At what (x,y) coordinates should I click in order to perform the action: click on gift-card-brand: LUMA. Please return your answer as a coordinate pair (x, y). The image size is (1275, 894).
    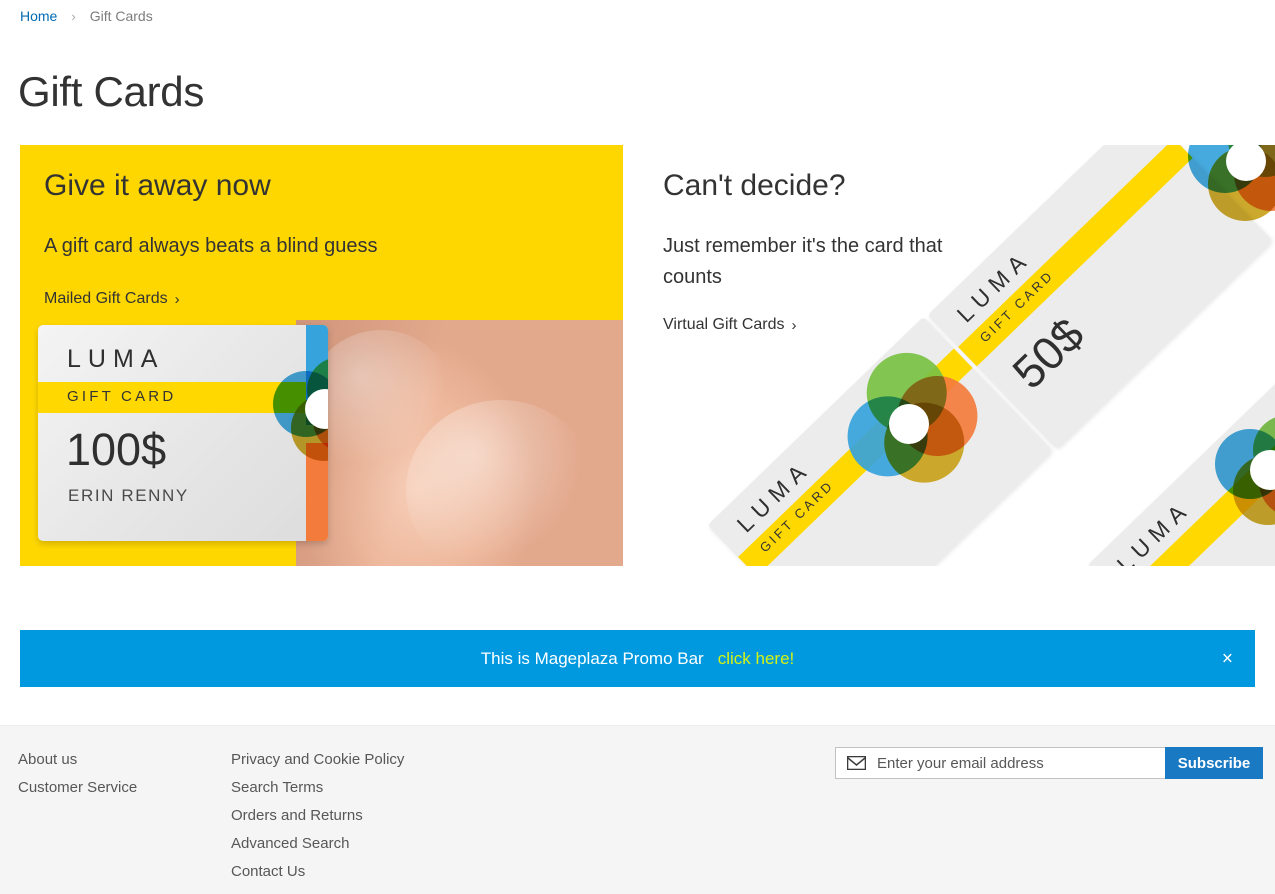
    Looking at the image, I should click on (116, 359).